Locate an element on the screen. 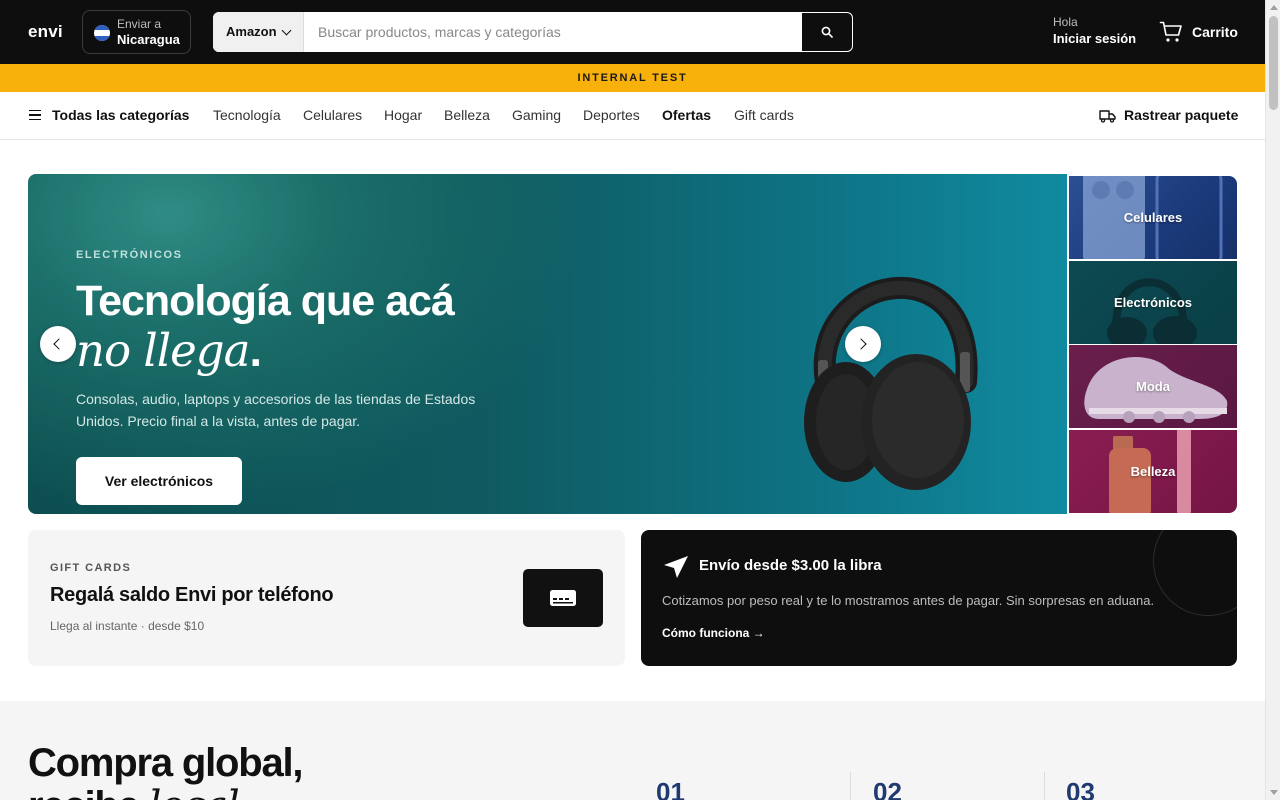 This screenshot has width=1280, height=800. gift-card-visual is located at coordinates (563, 598).